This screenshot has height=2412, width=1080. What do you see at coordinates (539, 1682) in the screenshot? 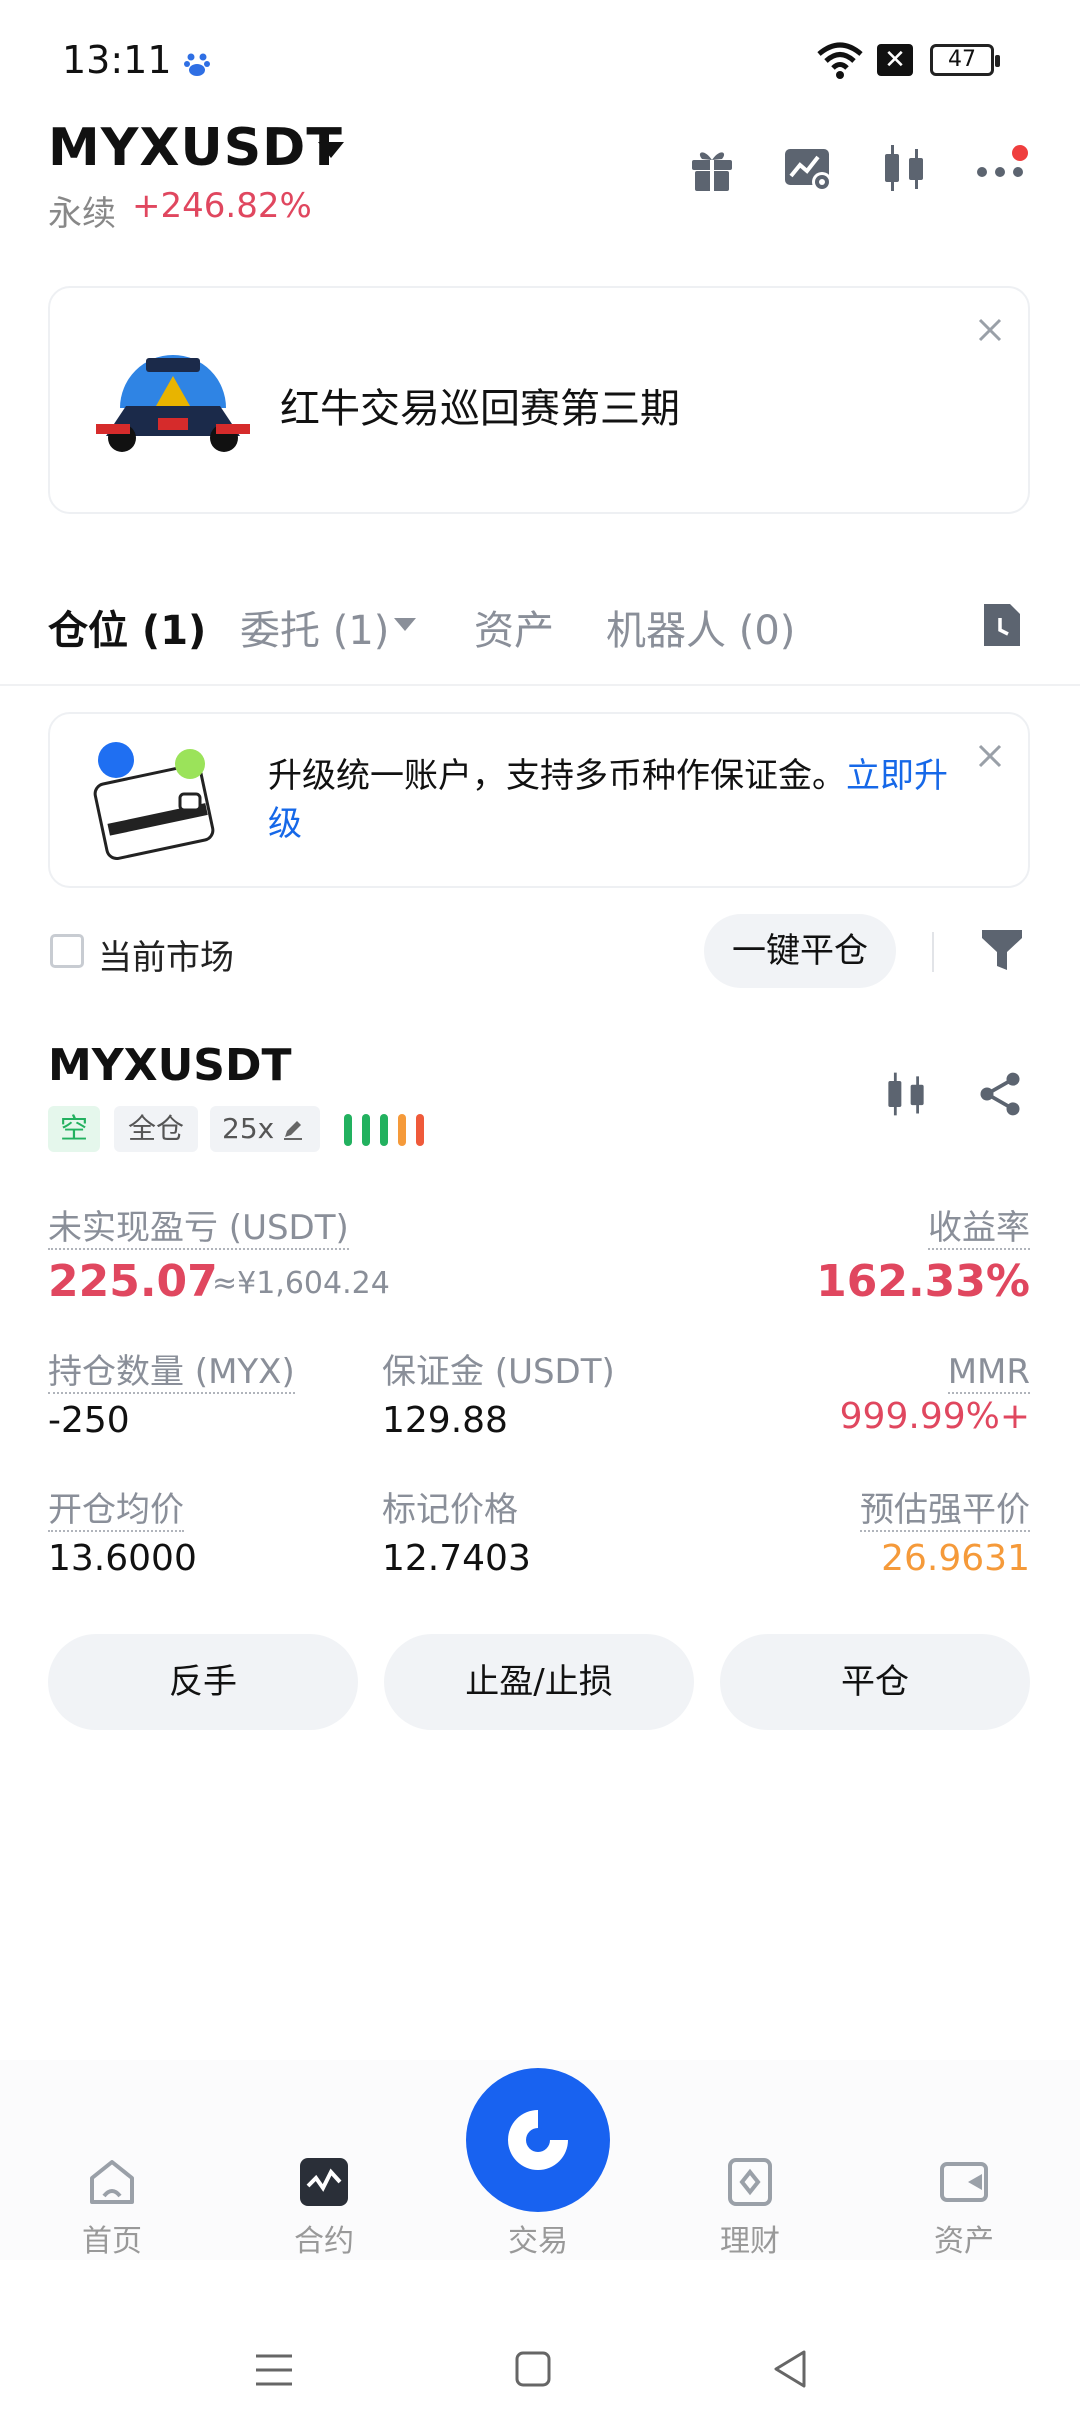
I see `tpsl-button: 止盈/止损` at bounding box center [539, 1682].